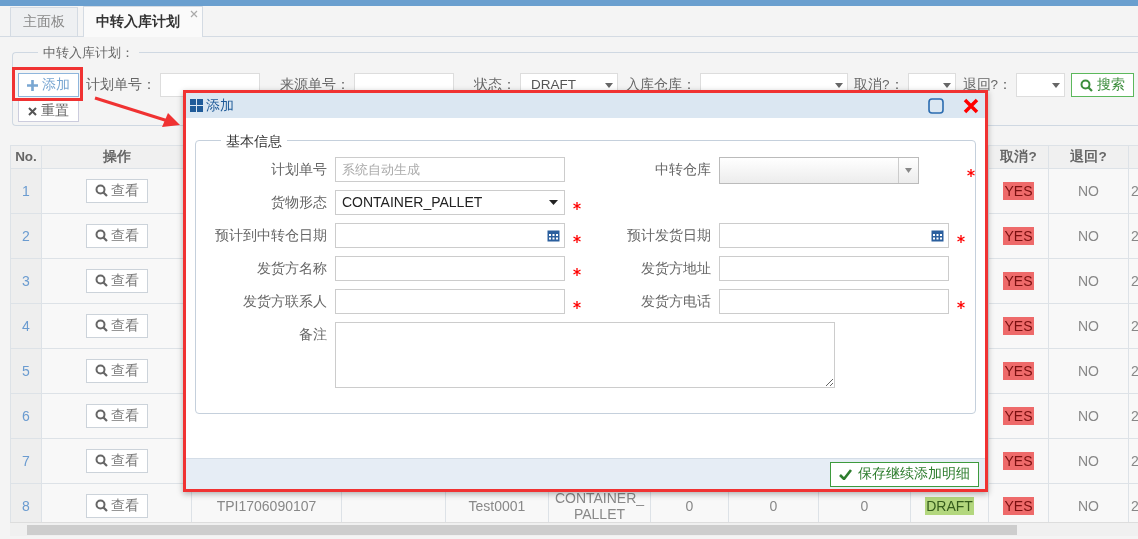 The image size is (1138, 539). Describe the element at coordinates (675, 302) in the screenshot. I see `field-label: 发货方电话` at that location.